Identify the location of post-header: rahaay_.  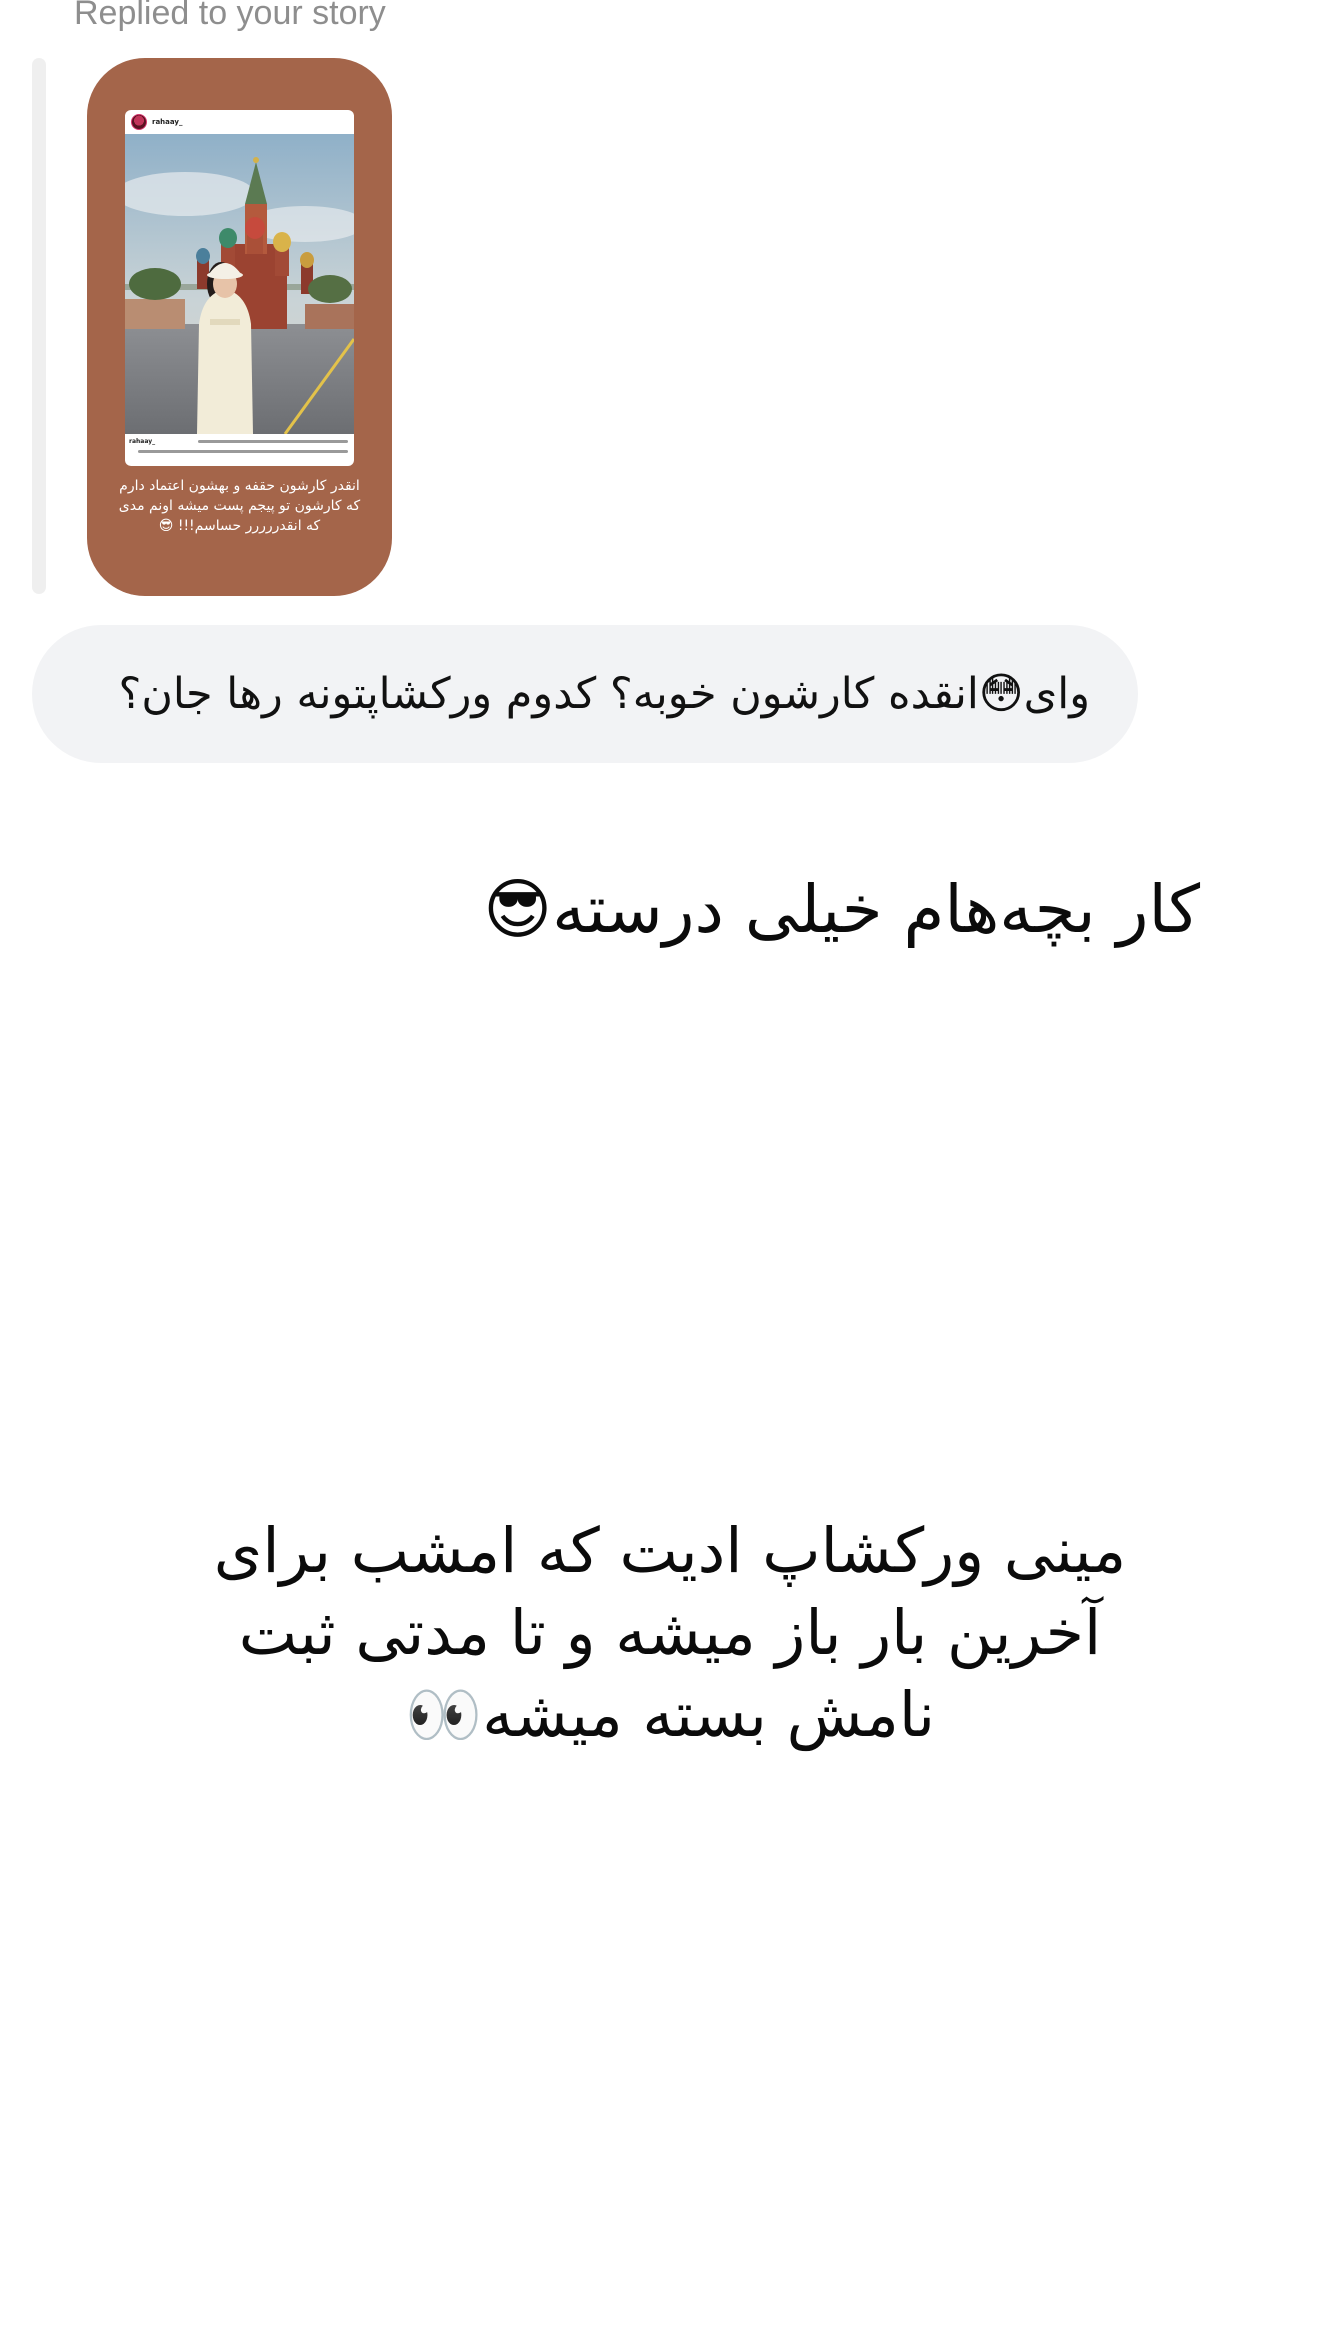
(239, 122).